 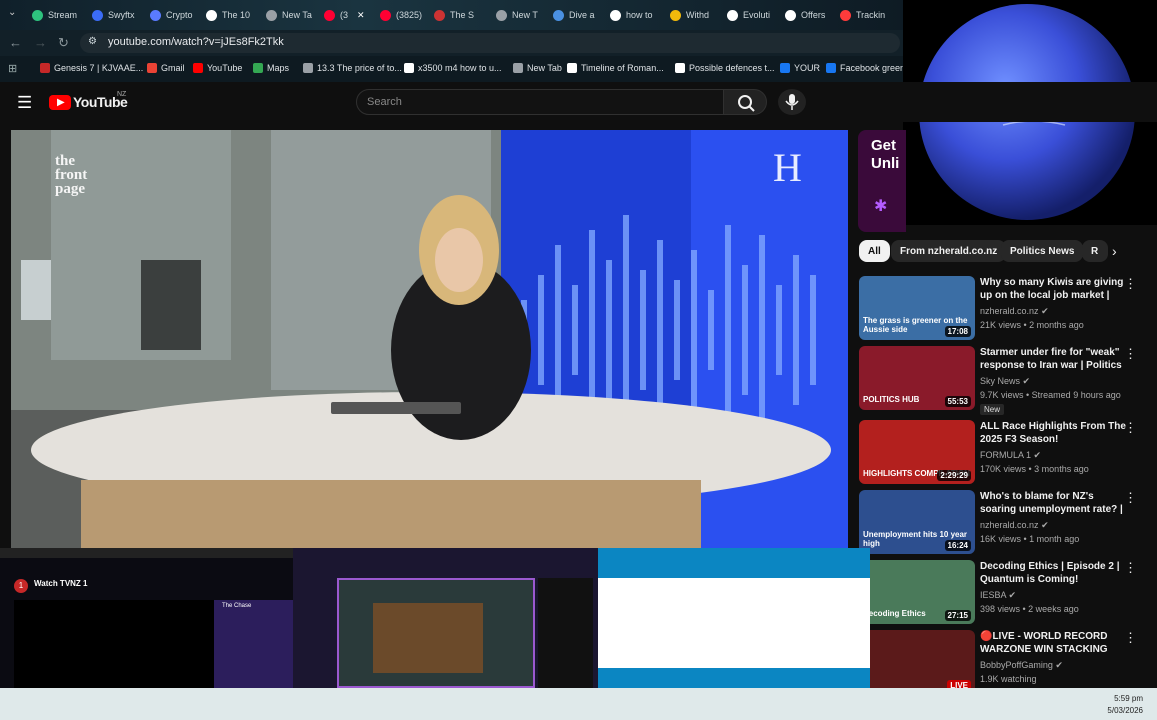 I want to click on browser-tab: Dive a, so click(x=579, y=15).